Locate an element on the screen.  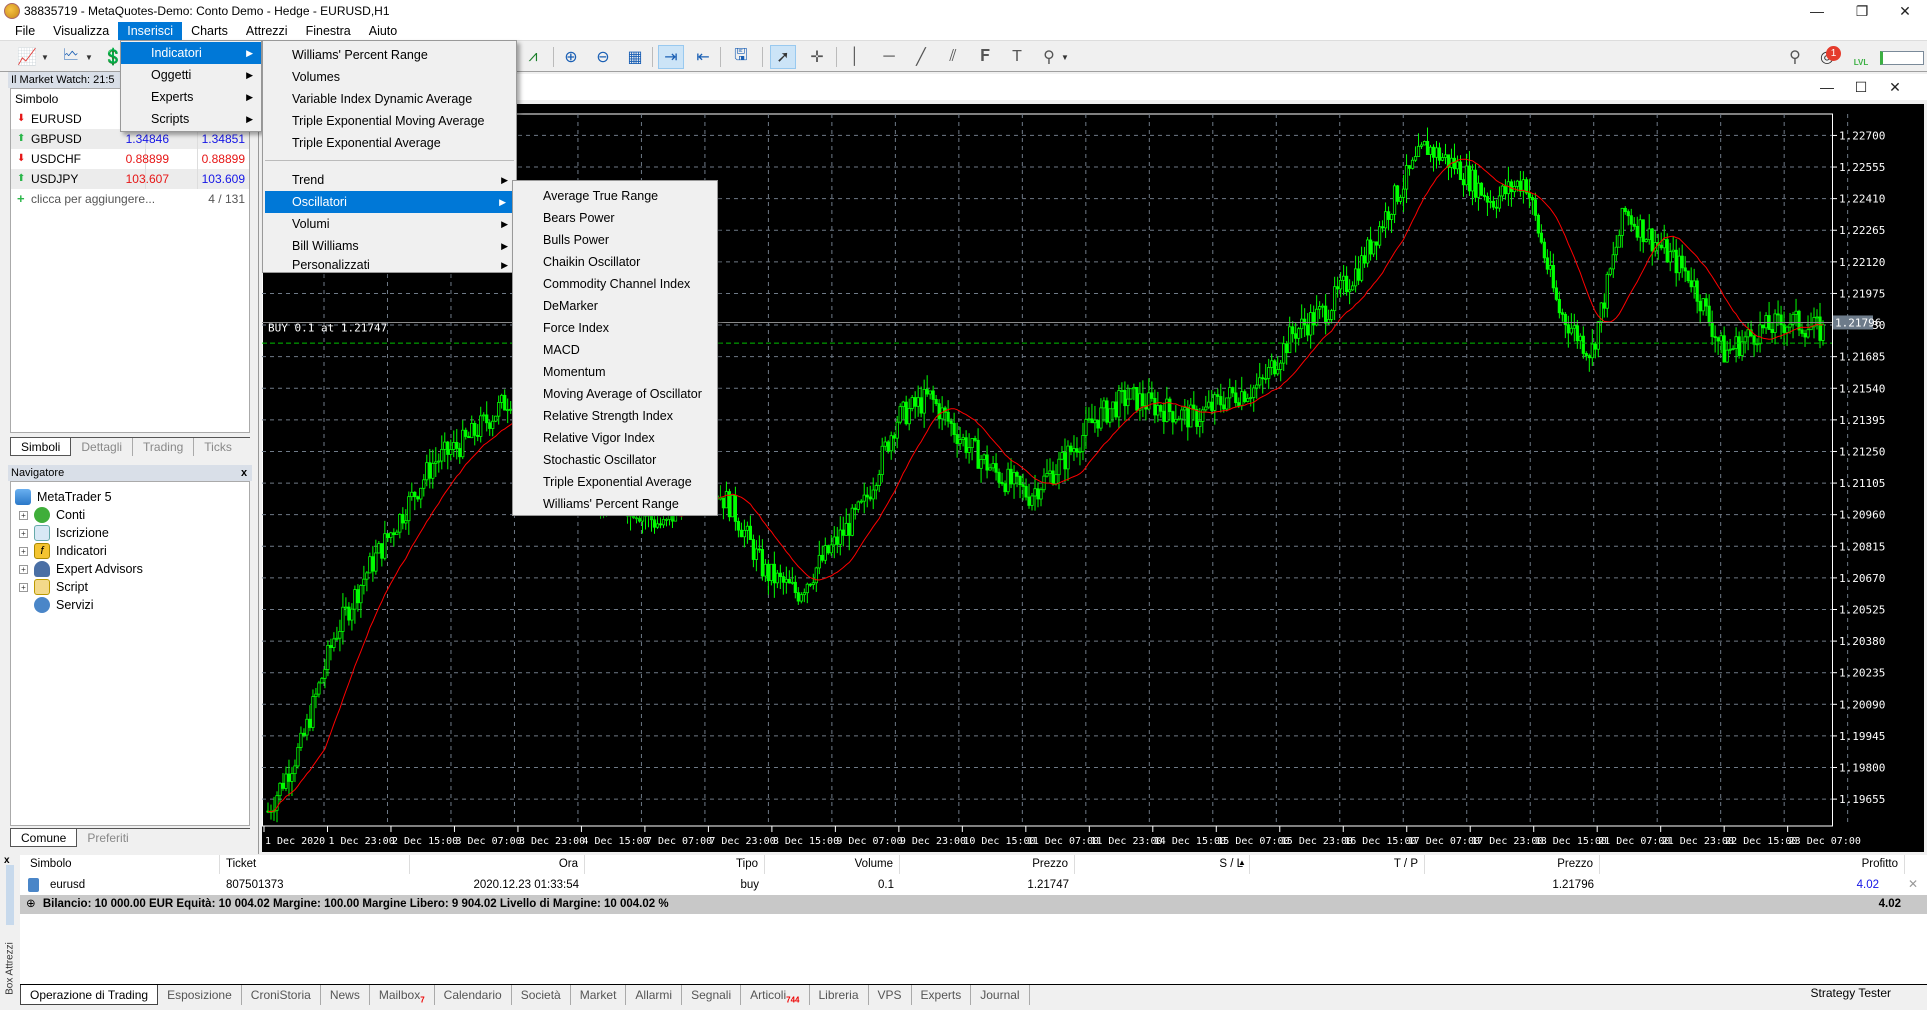
menu-item-oscillator: DeMarker is located at coordinates (615, 306).